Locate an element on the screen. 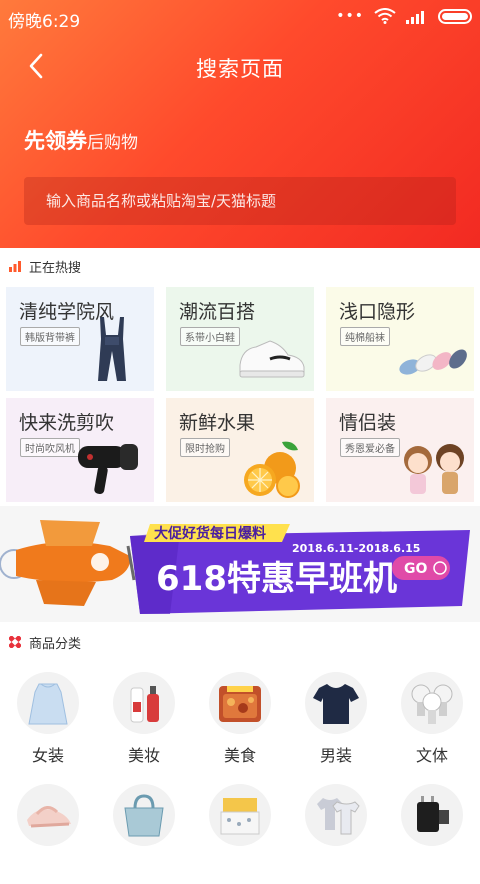 The width and height of the screenshot is (480, 884). socks-icon is located at coordinates (433, 362).